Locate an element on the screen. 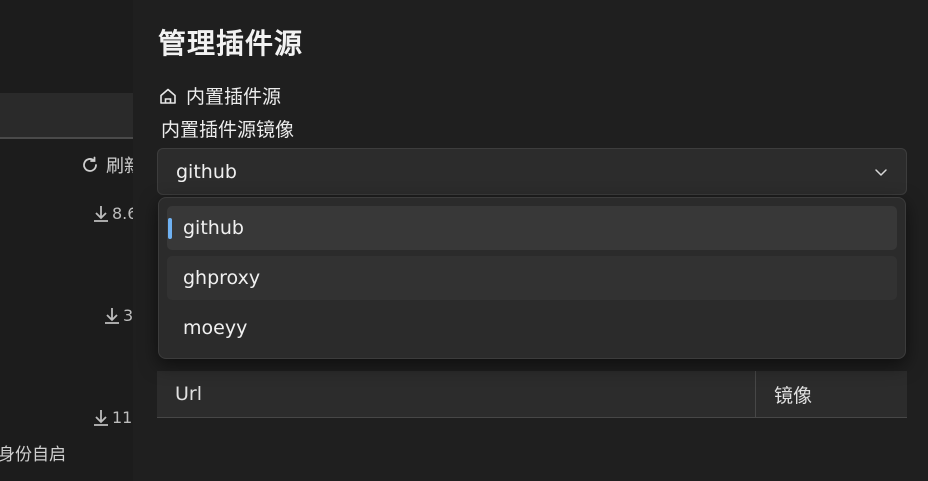 This screenshot has width=928, height=481. mirror-option-moeyy: moeyy is located at coordinates (532, 328).